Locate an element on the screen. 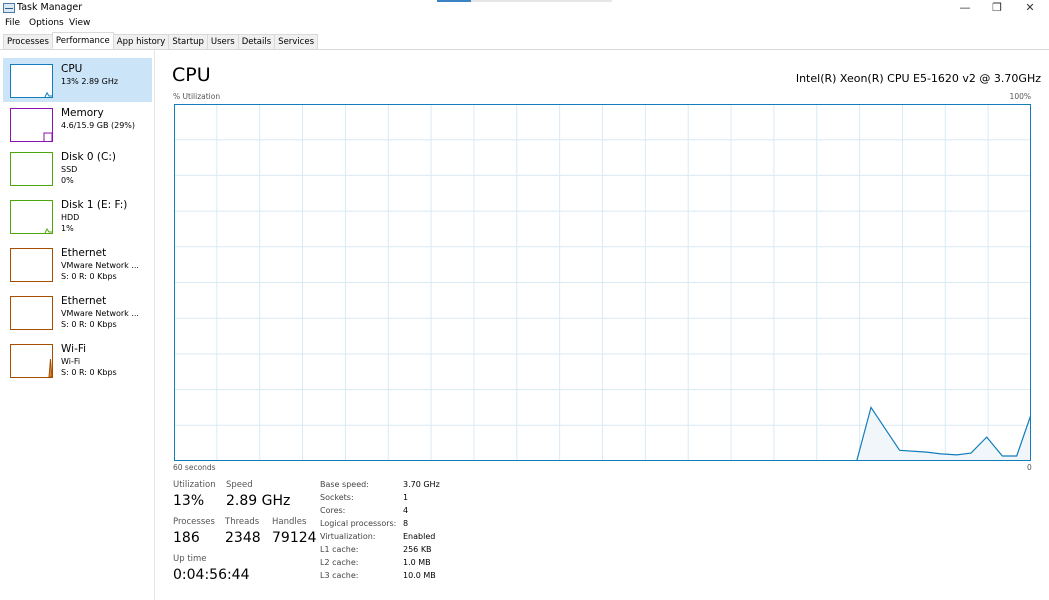 The width and height of the screenshot is (1049, 600). sidebar-item-memory: Memory 4.6/15.9 GB (29%) is located at coordinates (77, 124).